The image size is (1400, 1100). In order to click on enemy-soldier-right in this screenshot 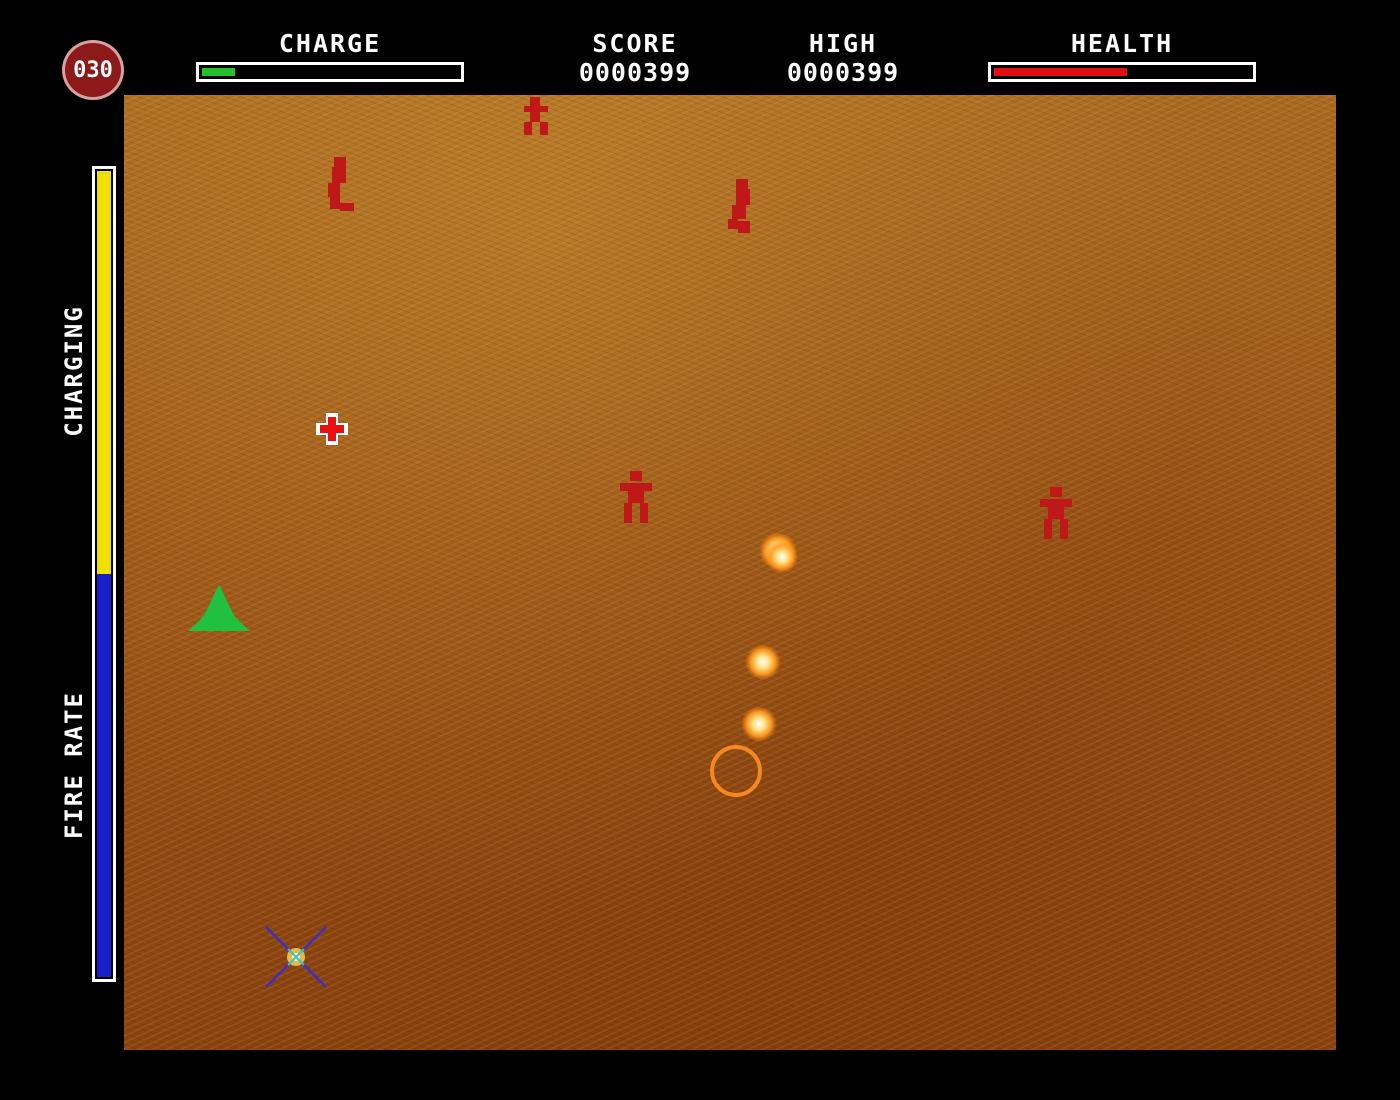, I will do `click(1056, 513)`.